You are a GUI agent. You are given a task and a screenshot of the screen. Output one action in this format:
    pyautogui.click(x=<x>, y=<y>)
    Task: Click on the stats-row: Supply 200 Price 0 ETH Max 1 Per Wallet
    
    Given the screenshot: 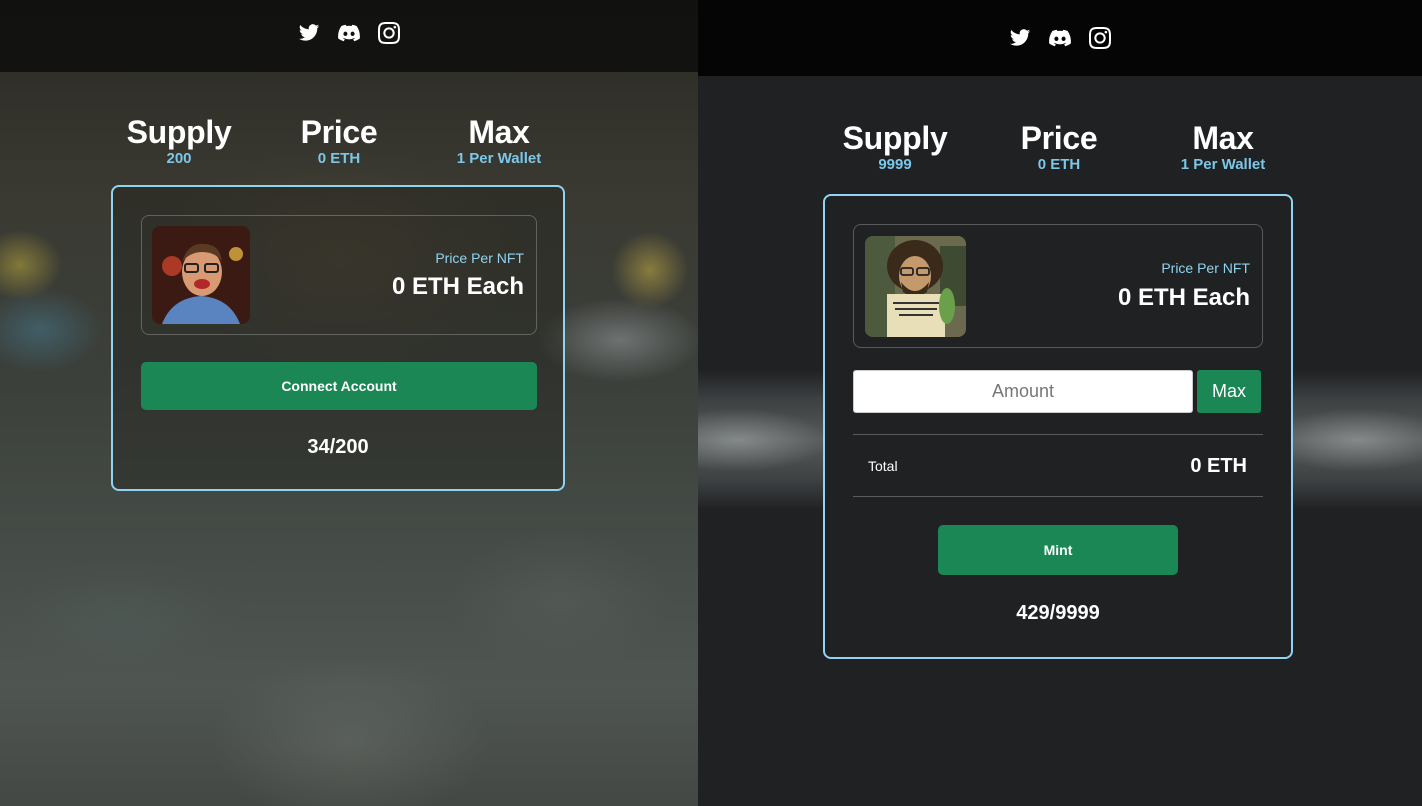 What is the action you would take?
    pyautogui.click(x=339, y=141)
    